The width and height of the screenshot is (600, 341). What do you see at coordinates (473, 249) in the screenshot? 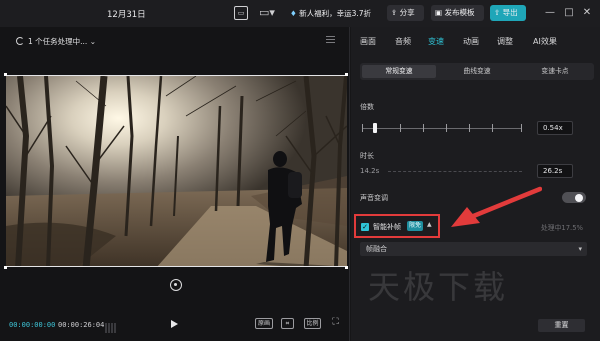
I see `frame-mode-select: 帧融合 ▾` at bounding box center [473, 249].